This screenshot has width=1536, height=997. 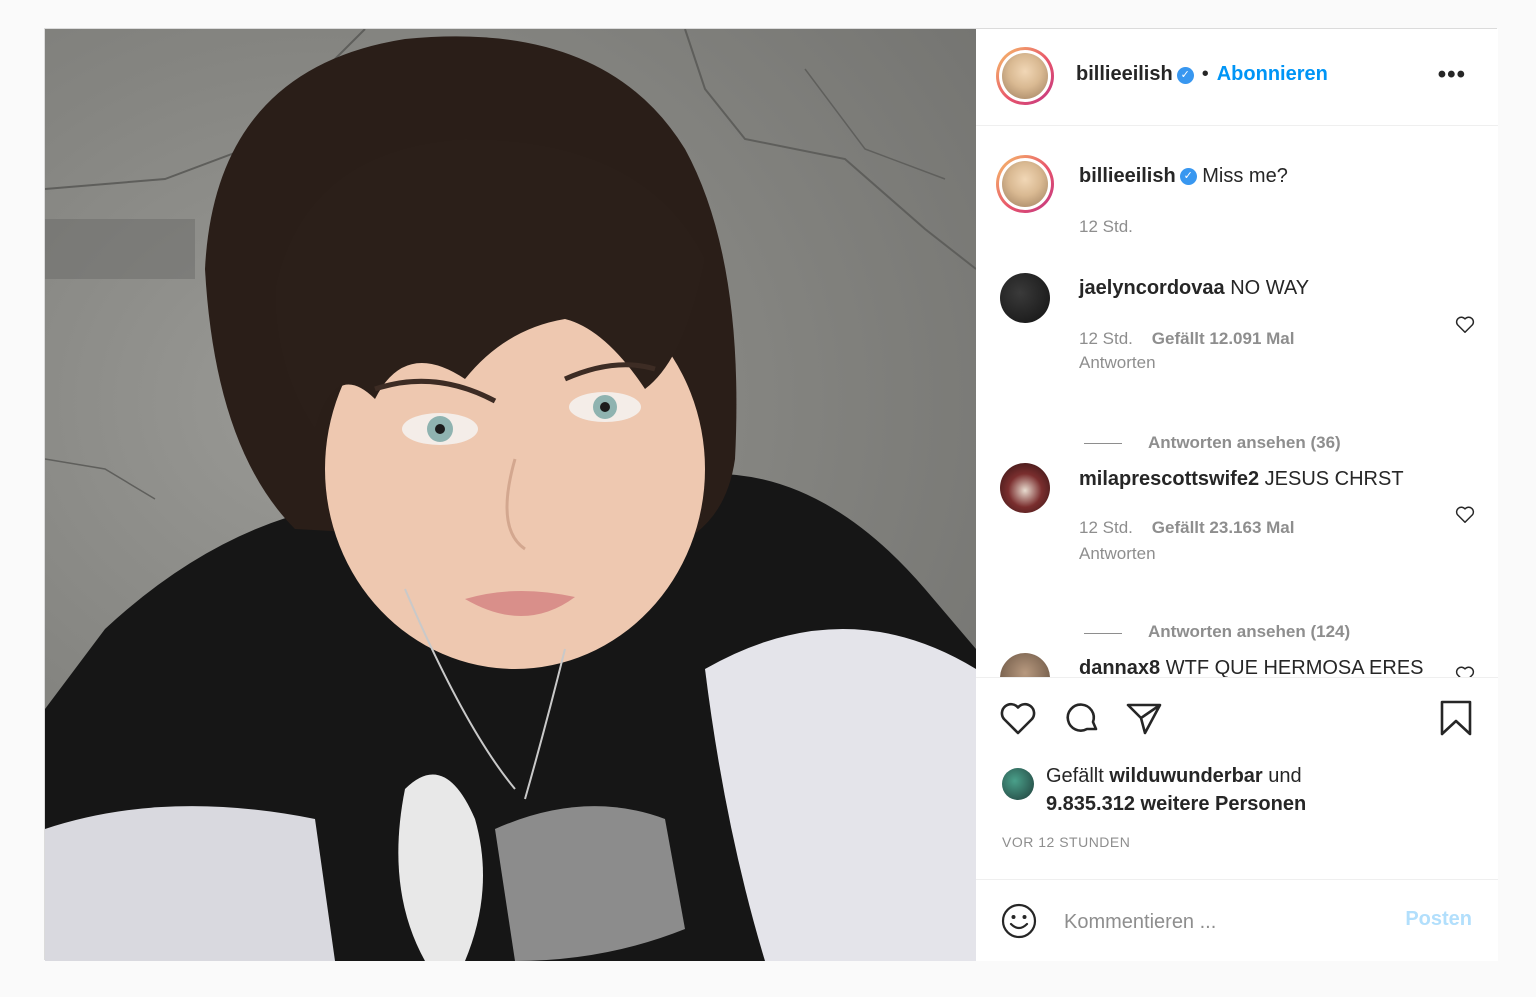 I want to click on comment-bubble-icon, so click(x=1082, y=718).